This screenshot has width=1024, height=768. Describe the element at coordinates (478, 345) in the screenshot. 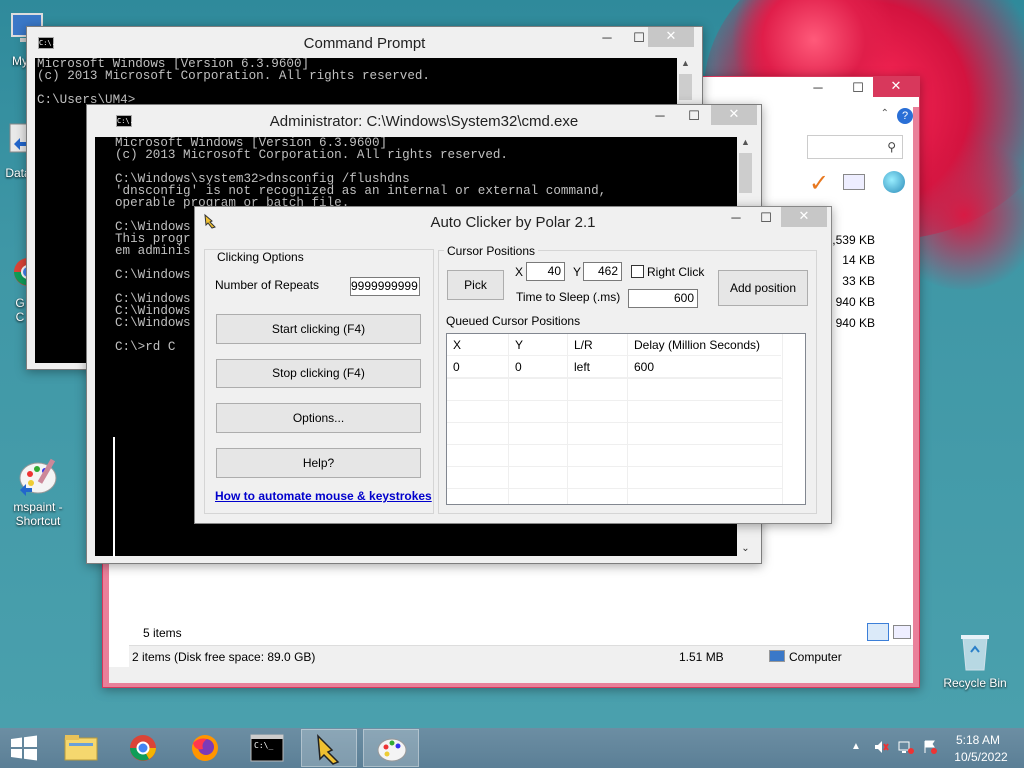

I see `column-header-x: X` at that location.